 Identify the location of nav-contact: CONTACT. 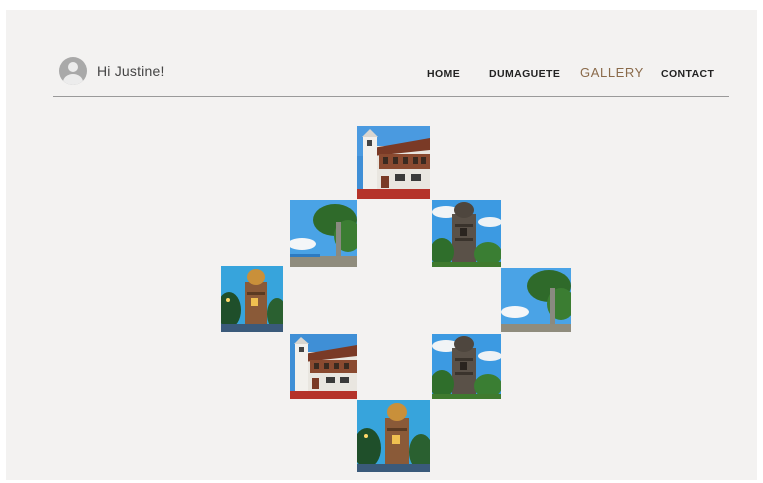
(687, 74).